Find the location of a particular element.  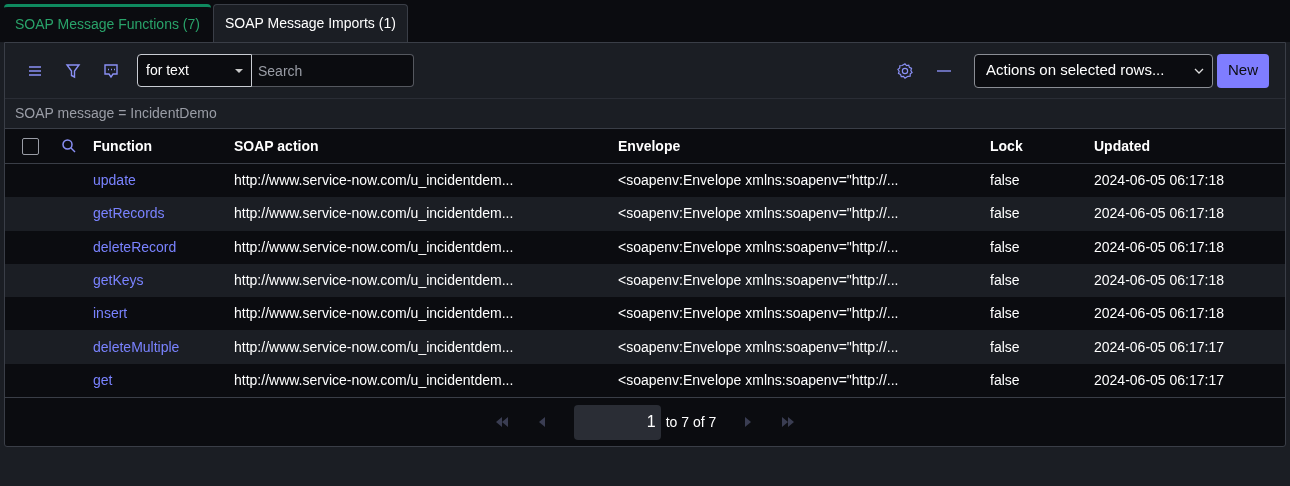

function-link: getKeys is located at coordinates (118, 280).